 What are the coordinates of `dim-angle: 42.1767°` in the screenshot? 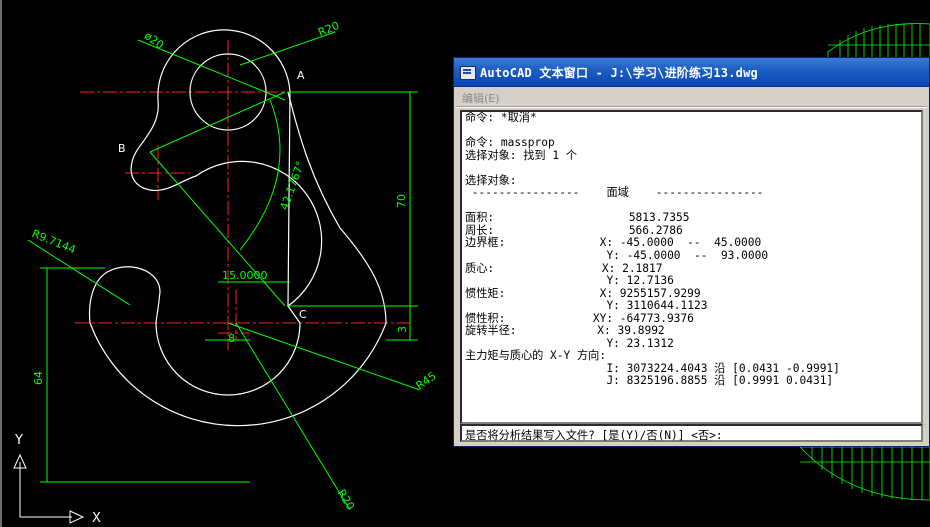 It's located at (293, 185).